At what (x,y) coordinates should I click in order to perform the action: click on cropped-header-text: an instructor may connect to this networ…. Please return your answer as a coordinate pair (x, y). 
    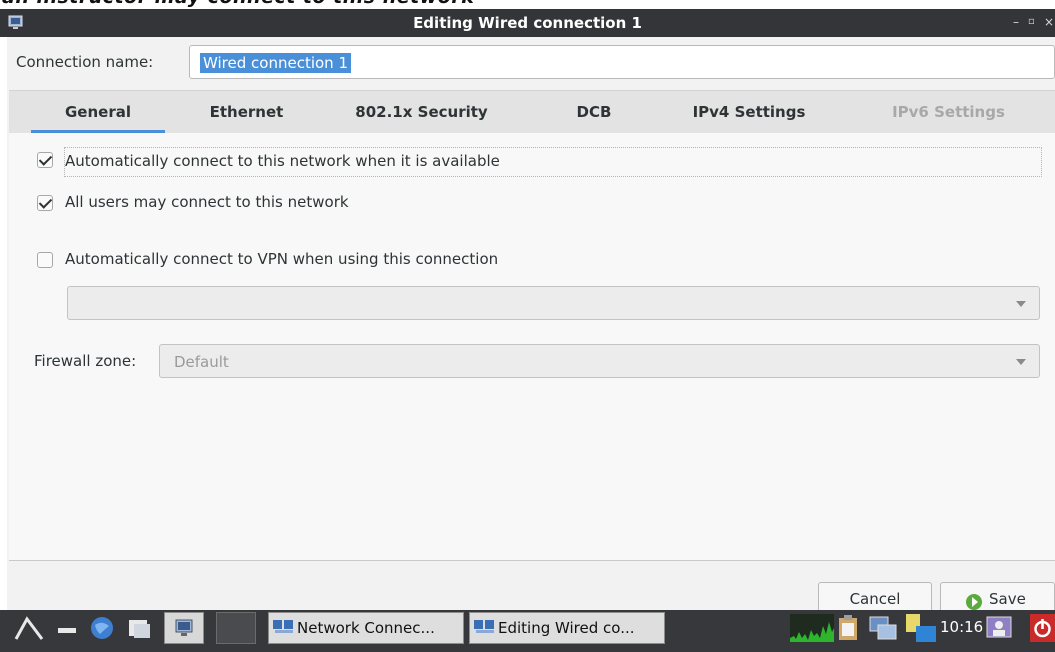
    Looking at the image, I should click on (527, 4).